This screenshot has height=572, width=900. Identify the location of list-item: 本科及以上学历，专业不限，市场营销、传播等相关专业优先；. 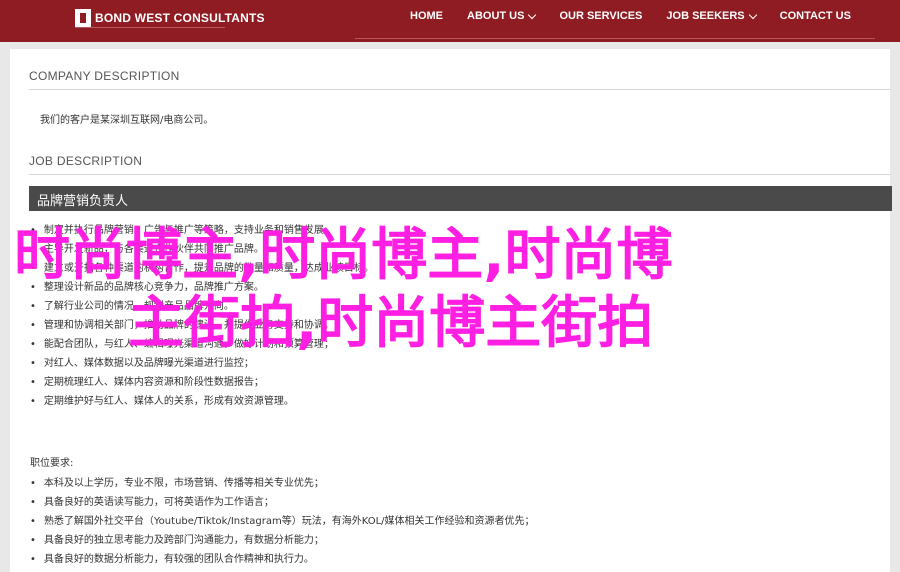
(282, 483).